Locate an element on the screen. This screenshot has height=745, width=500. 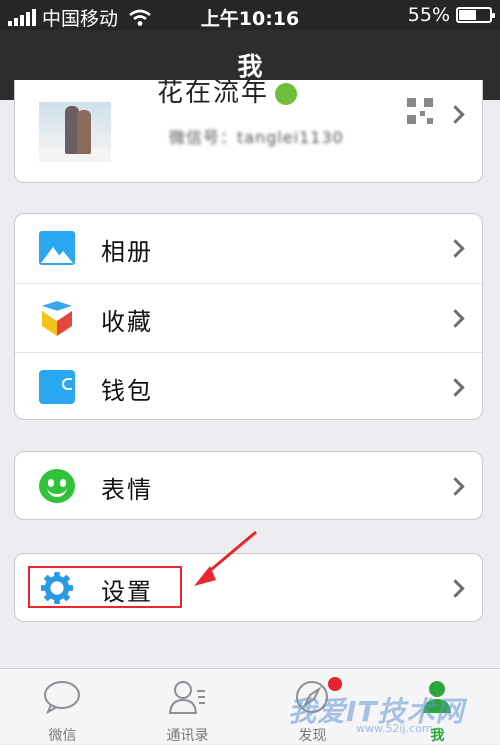
menu-item-favorites: 收藏 is located at coordinates (248, 317).